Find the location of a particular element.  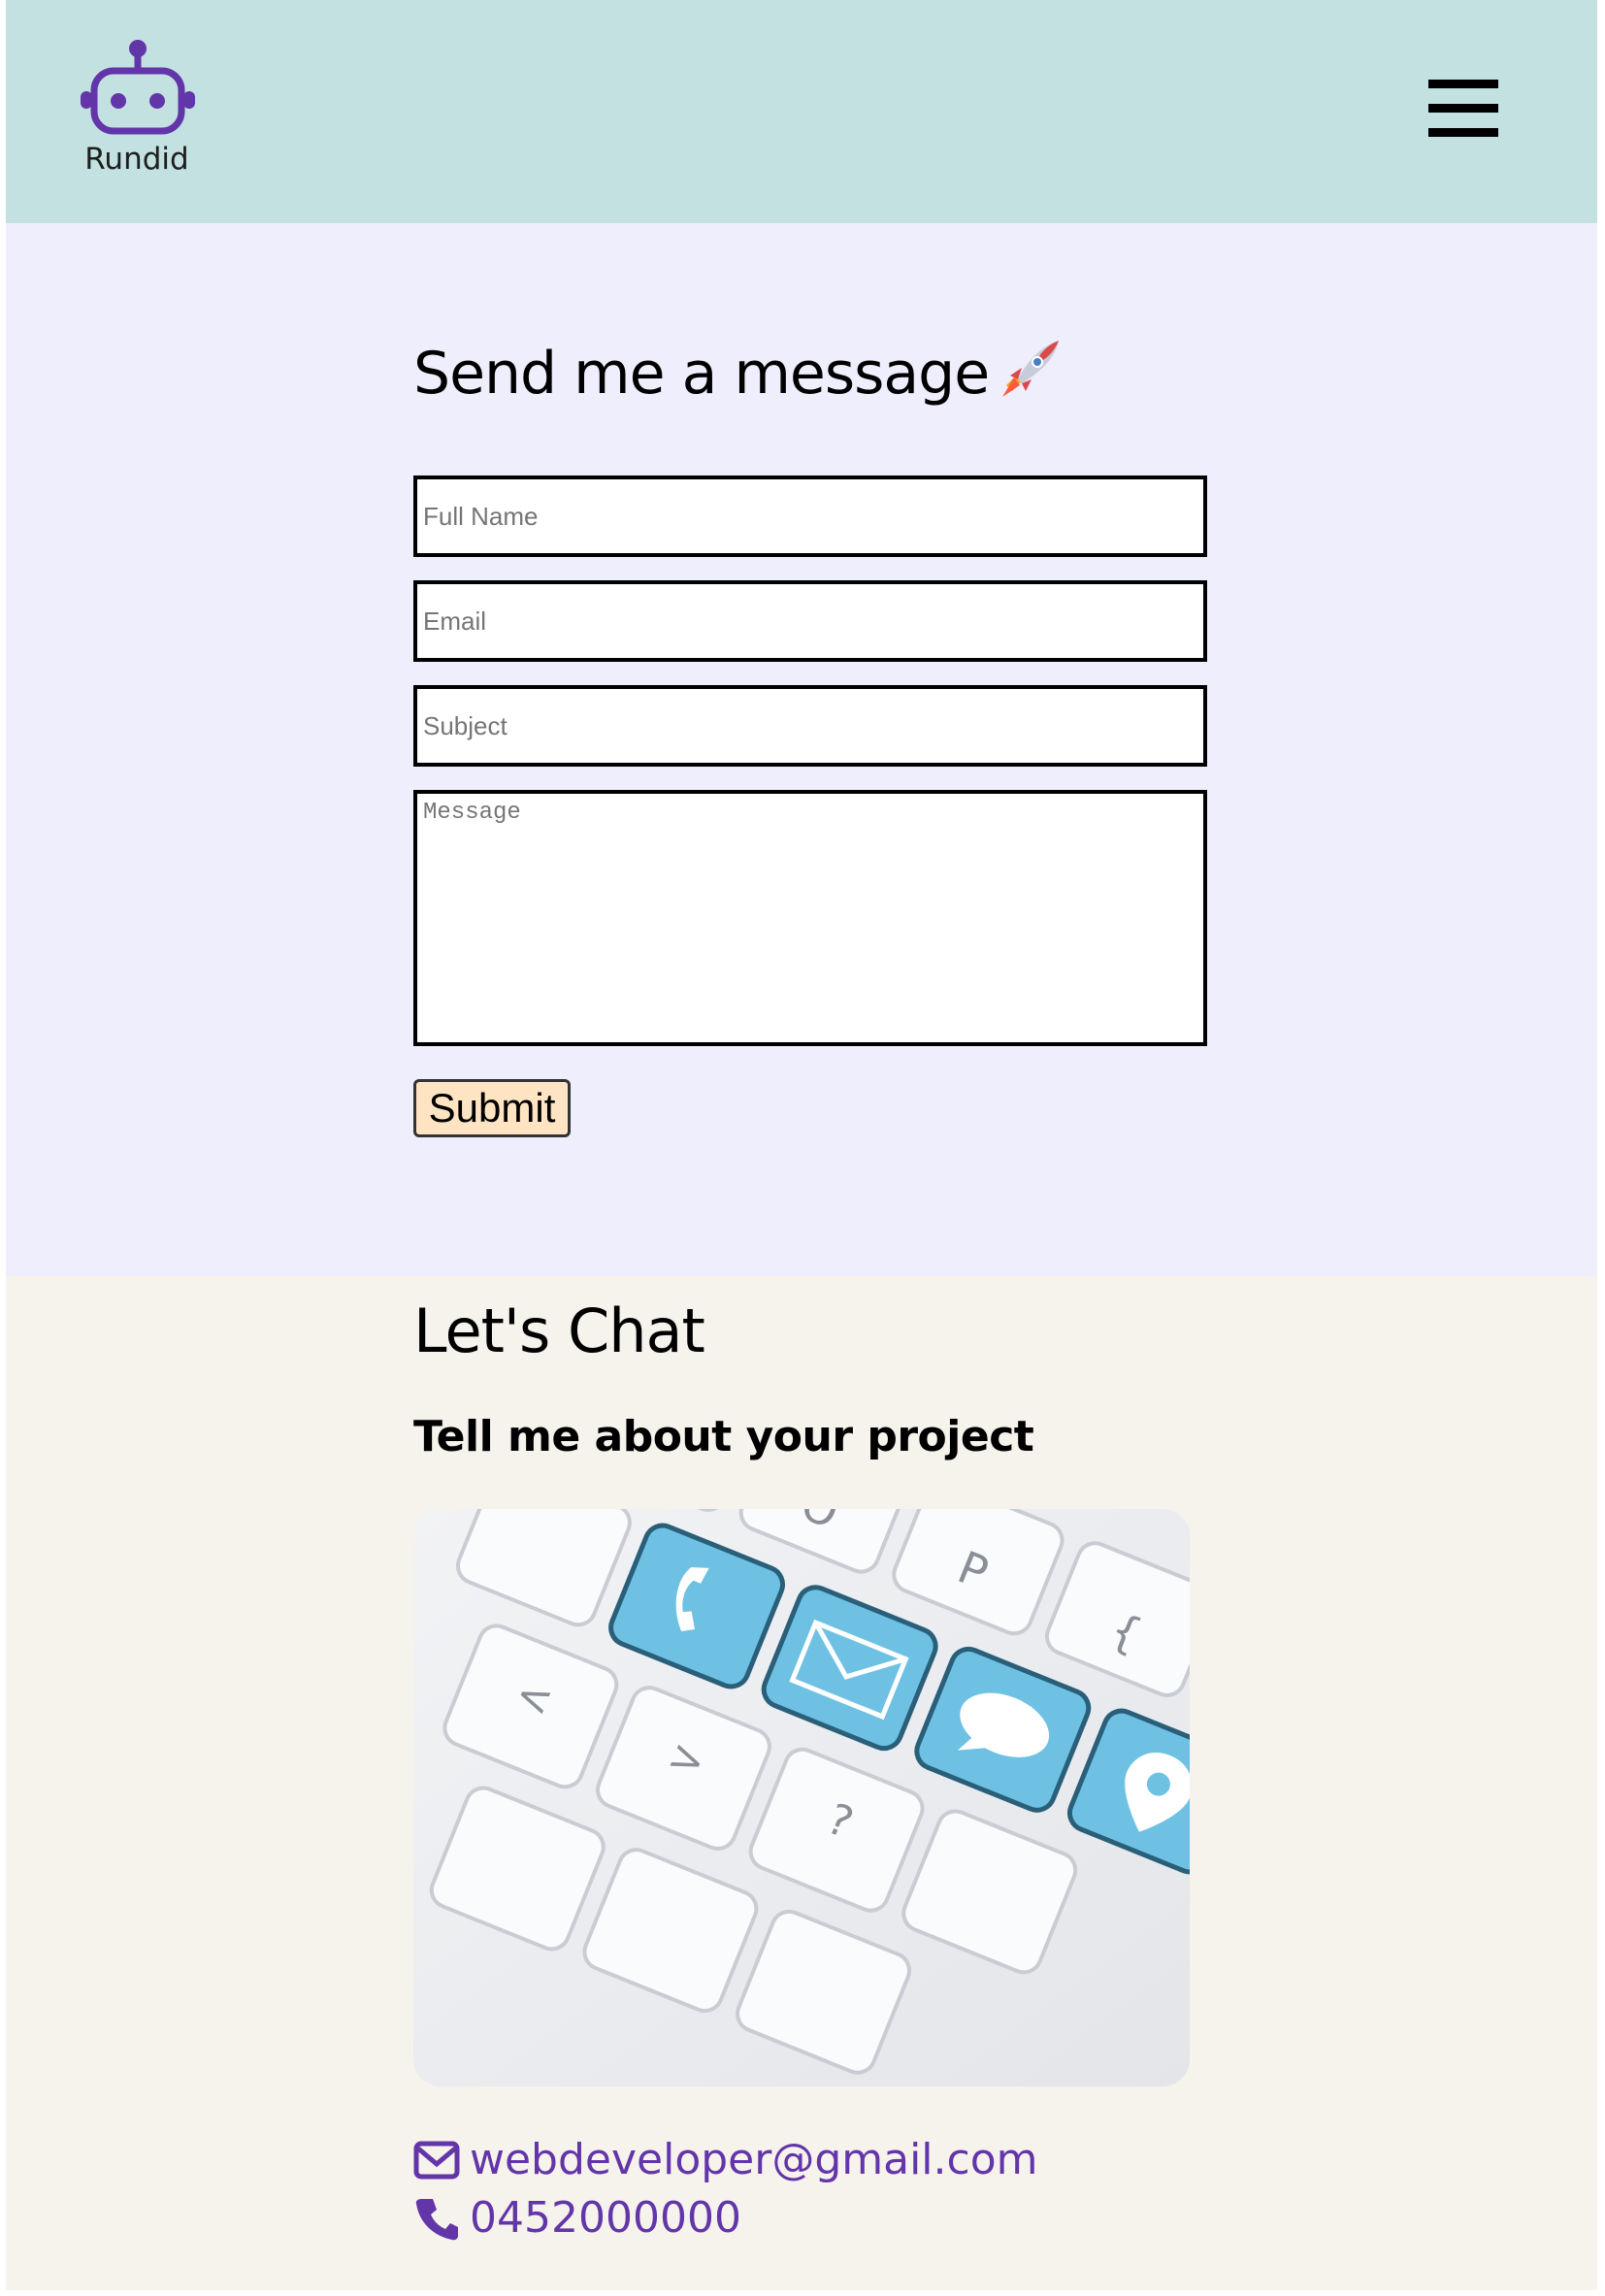

hamburger-menu-icon is located at coordinates (1463, 108).